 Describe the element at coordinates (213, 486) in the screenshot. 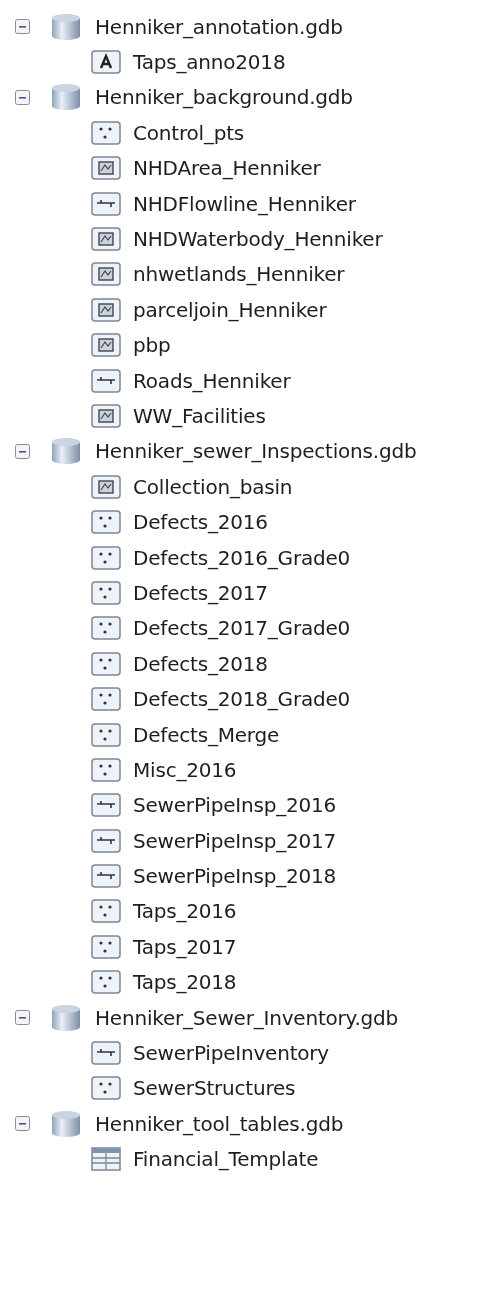

I see `layer-label: Collection_basin` at that location.